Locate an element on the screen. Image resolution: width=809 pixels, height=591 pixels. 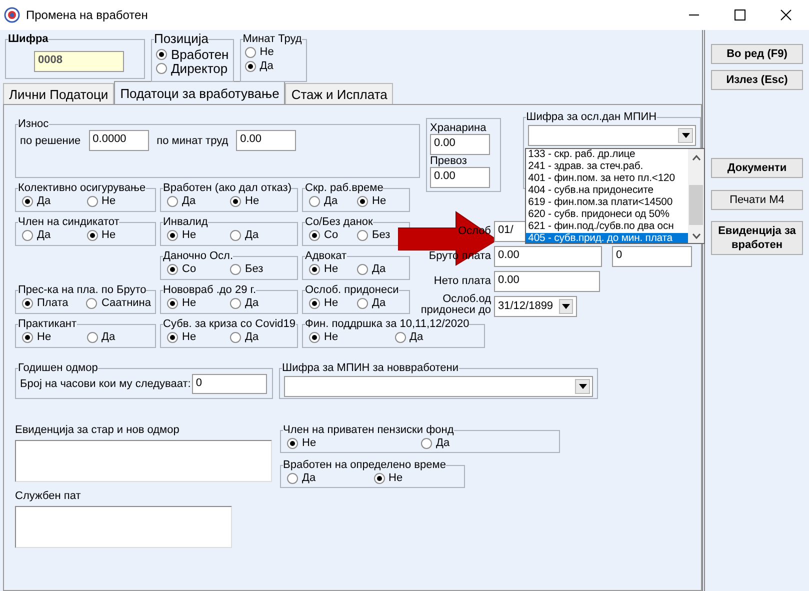
group-label: Шифра за осл.дан МПИН is located at coordinates (591, 117).